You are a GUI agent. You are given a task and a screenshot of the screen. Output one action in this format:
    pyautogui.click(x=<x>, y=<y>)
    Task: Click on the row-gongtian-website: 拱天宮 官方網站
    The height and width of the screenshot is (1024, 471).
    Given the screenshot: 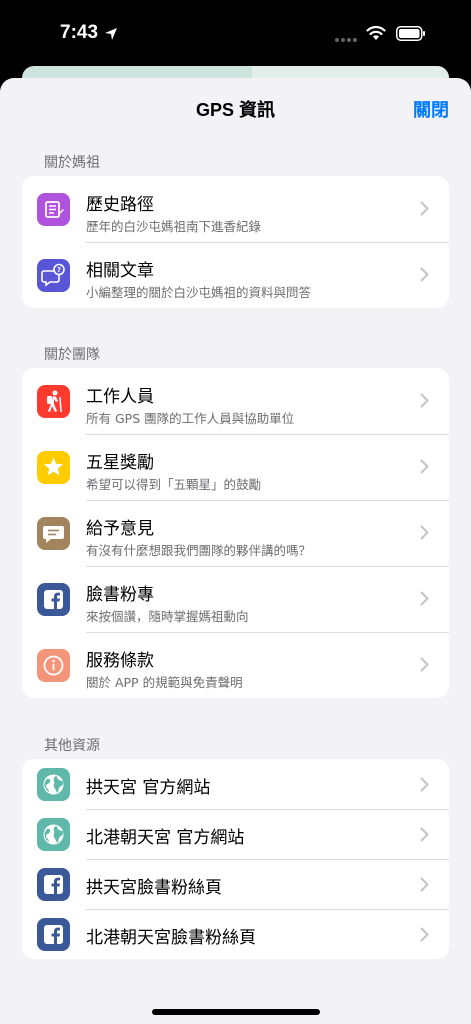 What is the action you would take?
    pyautogui.click(x=235, y=784)
    